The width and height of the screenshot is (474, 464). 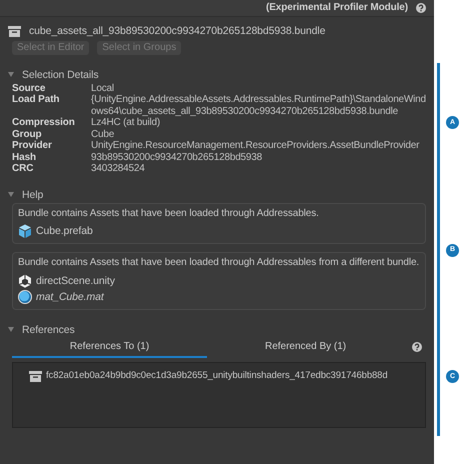 What do you see at coordinates (177, 31) in the screenshot?
I see `bundle-name: cube_assets_all_93b89530200c9934270b265128bd5938.bundle` at bounding box center [177, 31].